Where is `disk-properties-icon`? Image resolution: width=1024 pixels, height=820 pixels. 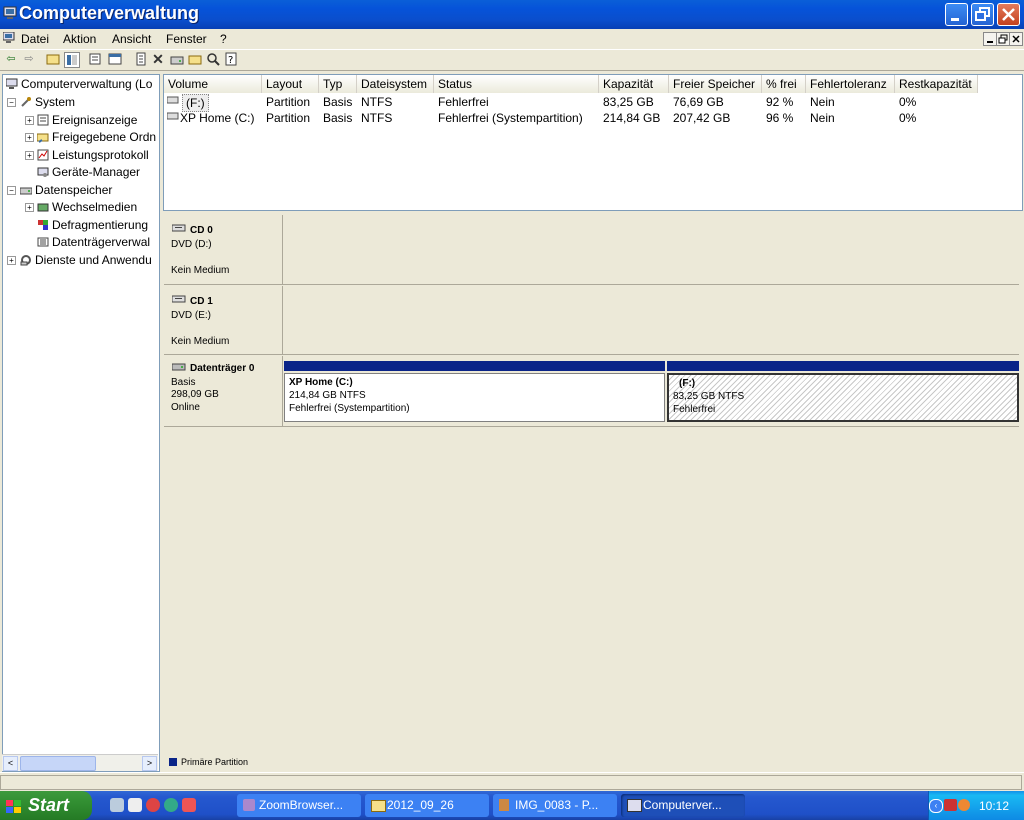
disk-properties-icon is located at coordinates (177, 59).